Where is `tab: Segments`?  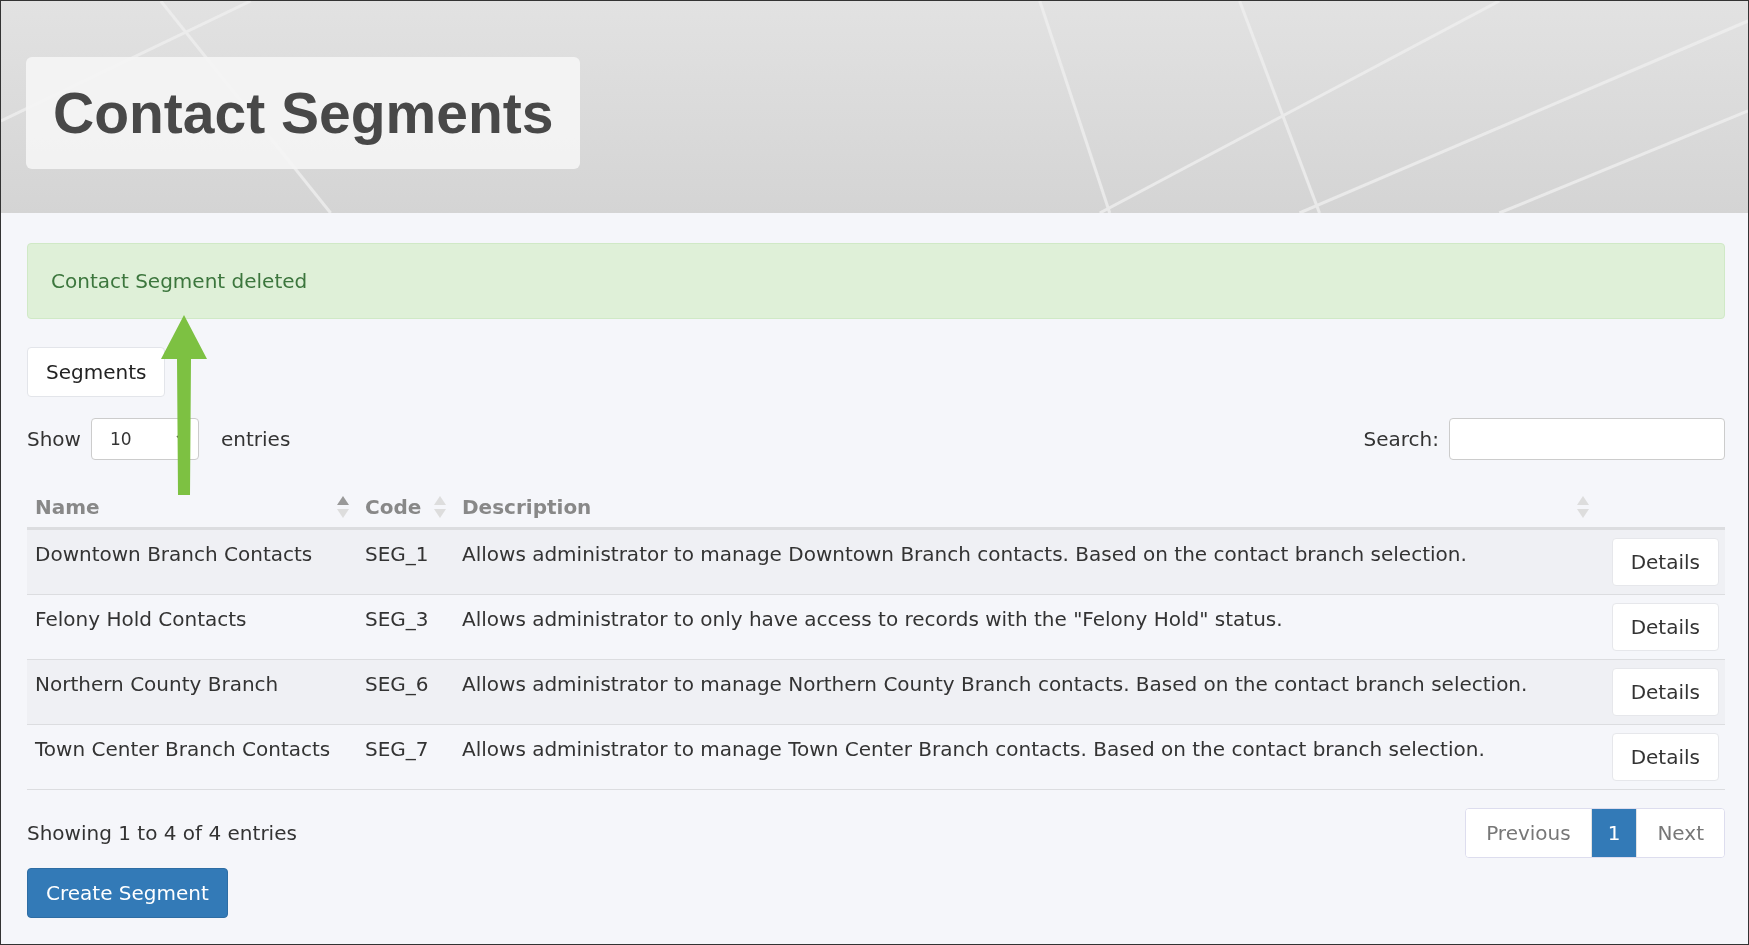
tab: Segments is located at coordinates (96, 372).